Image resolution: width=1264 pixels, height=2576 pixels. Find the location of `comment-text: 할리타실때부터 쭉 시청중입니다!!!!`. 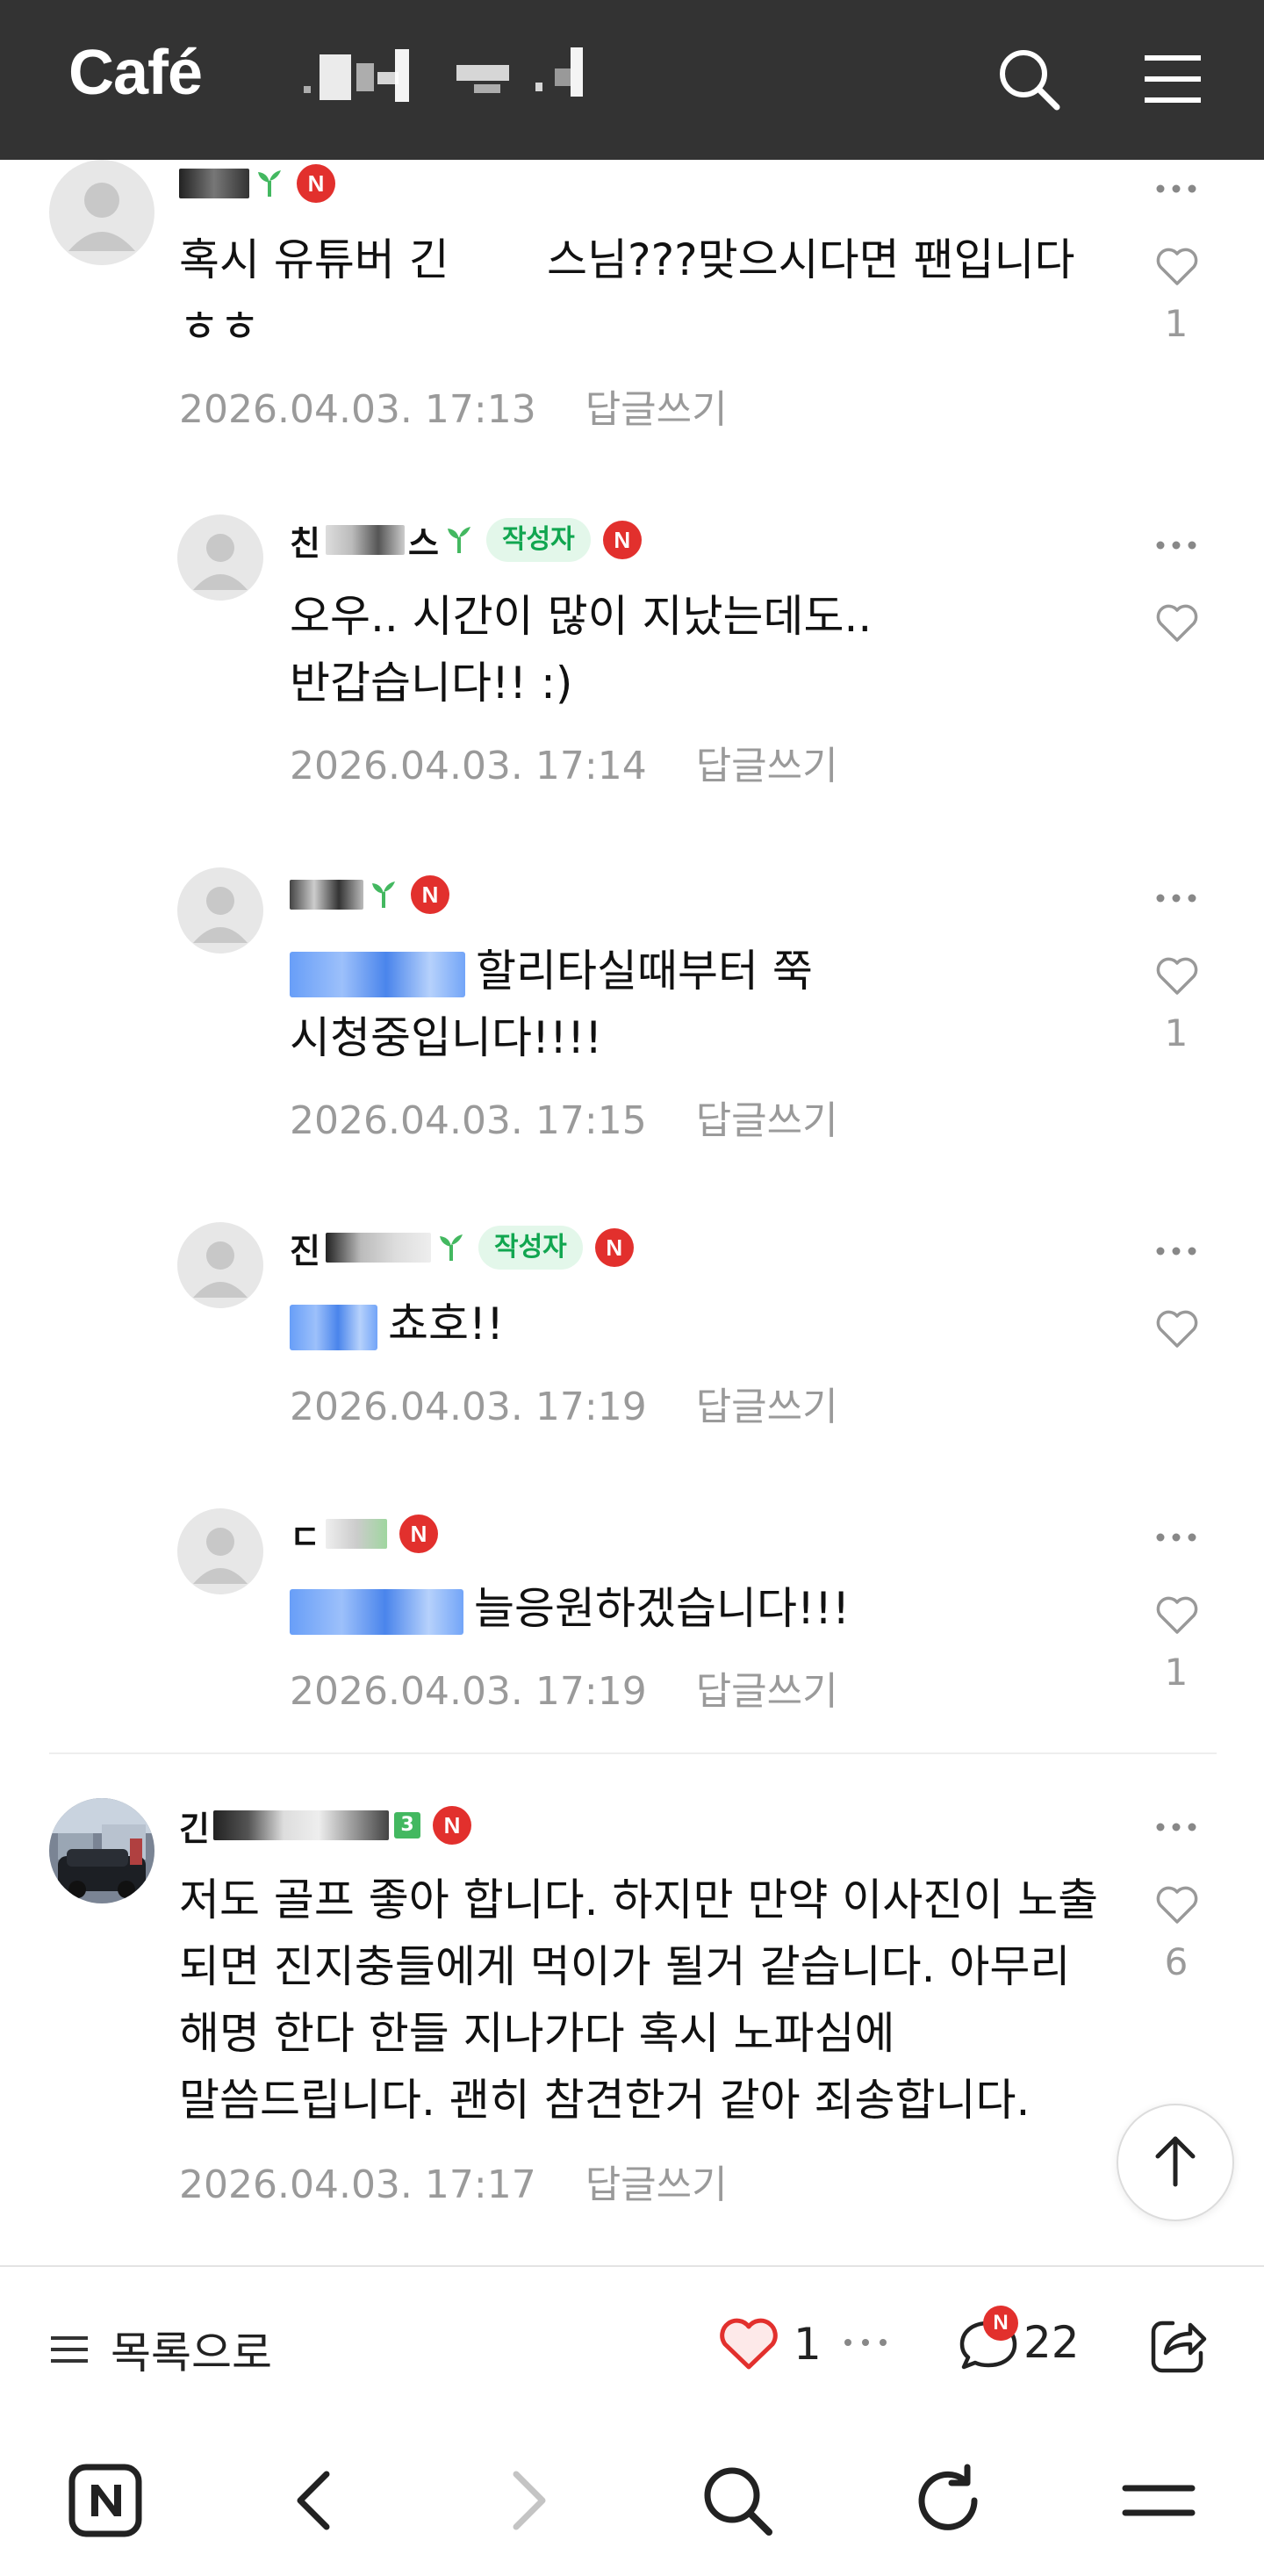

comment-text: 할리타실때부터 쭉 시청중입니다!!!! is located at coordinates (698, 1004).